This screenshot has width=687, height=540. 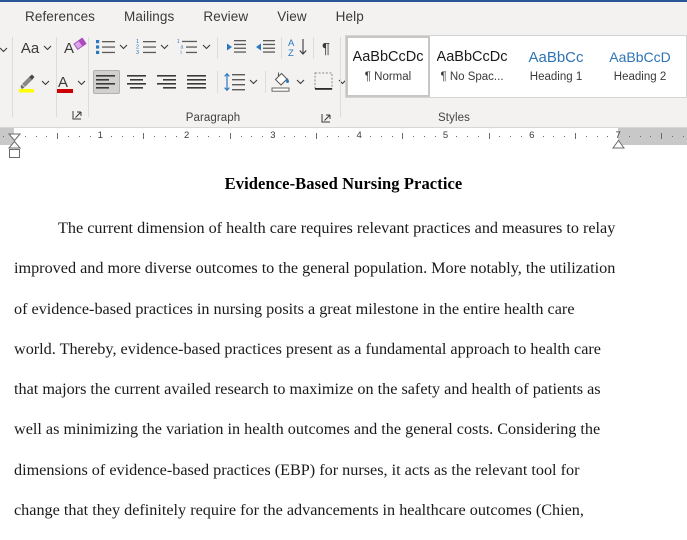 I want to click on font-color-button: A, so click(x=66, y=83).